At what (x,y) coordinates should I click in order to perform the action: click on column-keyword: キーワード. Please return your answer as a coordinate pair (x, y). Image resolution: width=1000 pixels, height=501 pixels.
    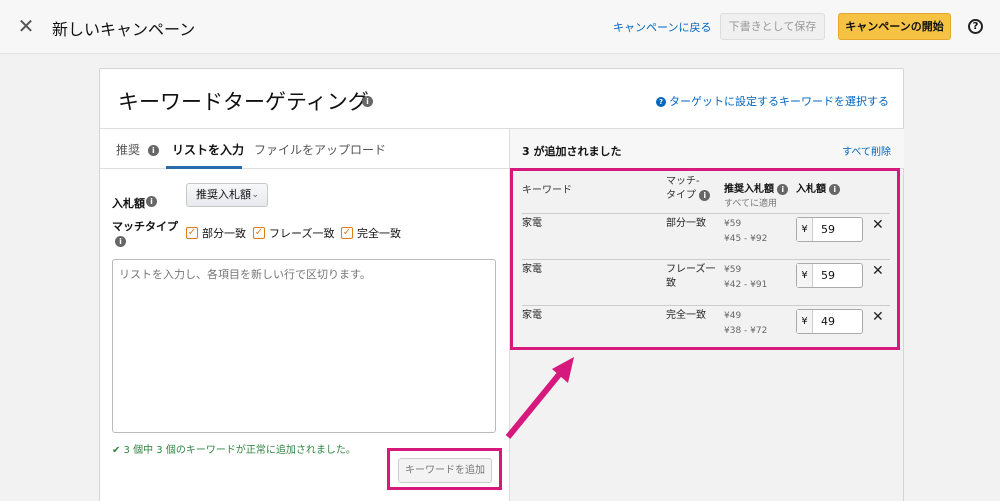
    Looking at the image, I should click on (547, 191).